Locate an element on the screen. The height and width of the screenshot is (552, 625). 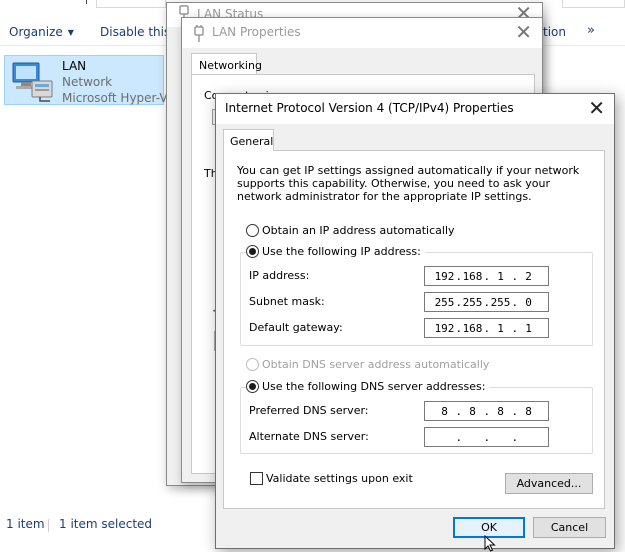
connection-name: LAN is located at coordinates (74, 66).